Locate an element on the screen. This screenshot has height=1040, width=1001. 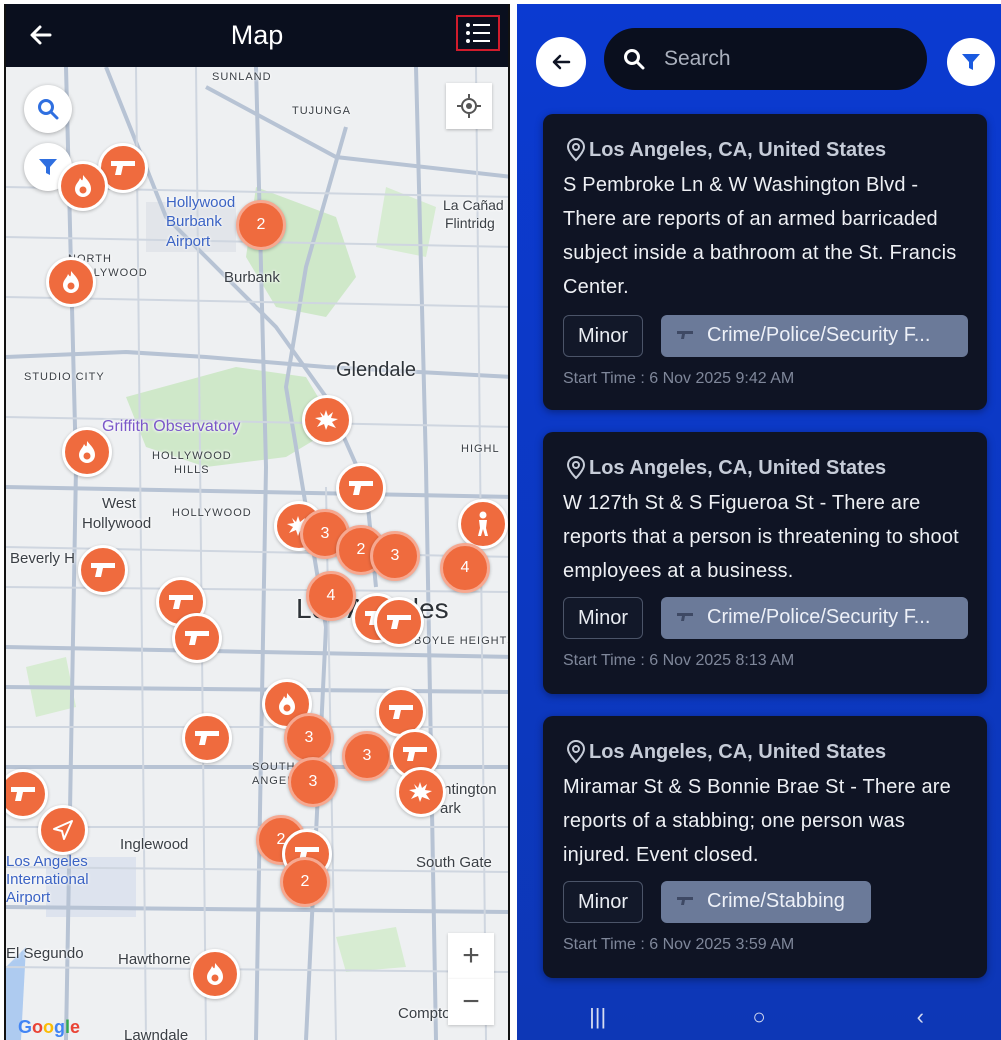
list-view-button is located at coordinates (478, 33).